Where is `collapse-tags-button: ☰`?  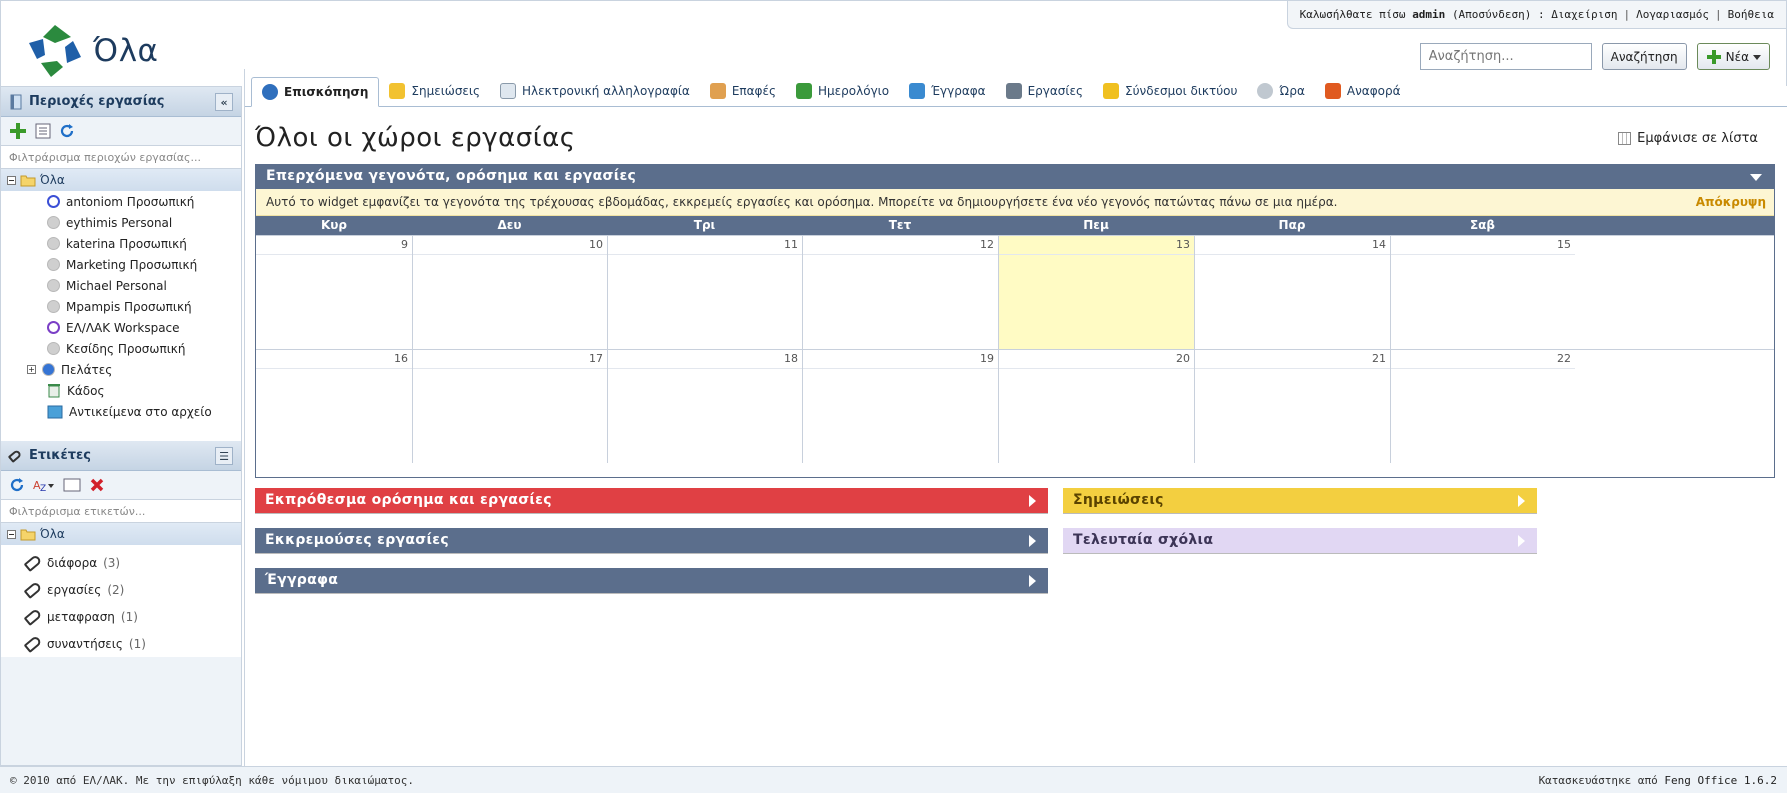
collapse-tags-button: ☰ is located at coordinates (224, 456).